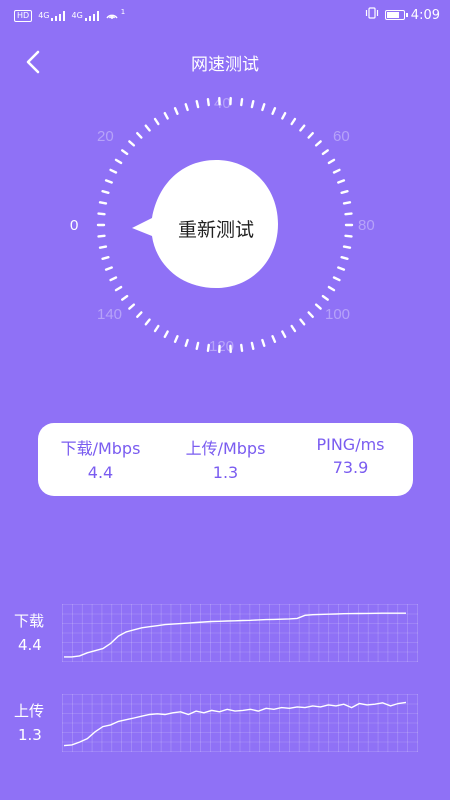 The width and height of the screenshot is (450, 800). I want to click on download-chart-block: 下载 4.4, so click(225, 639).